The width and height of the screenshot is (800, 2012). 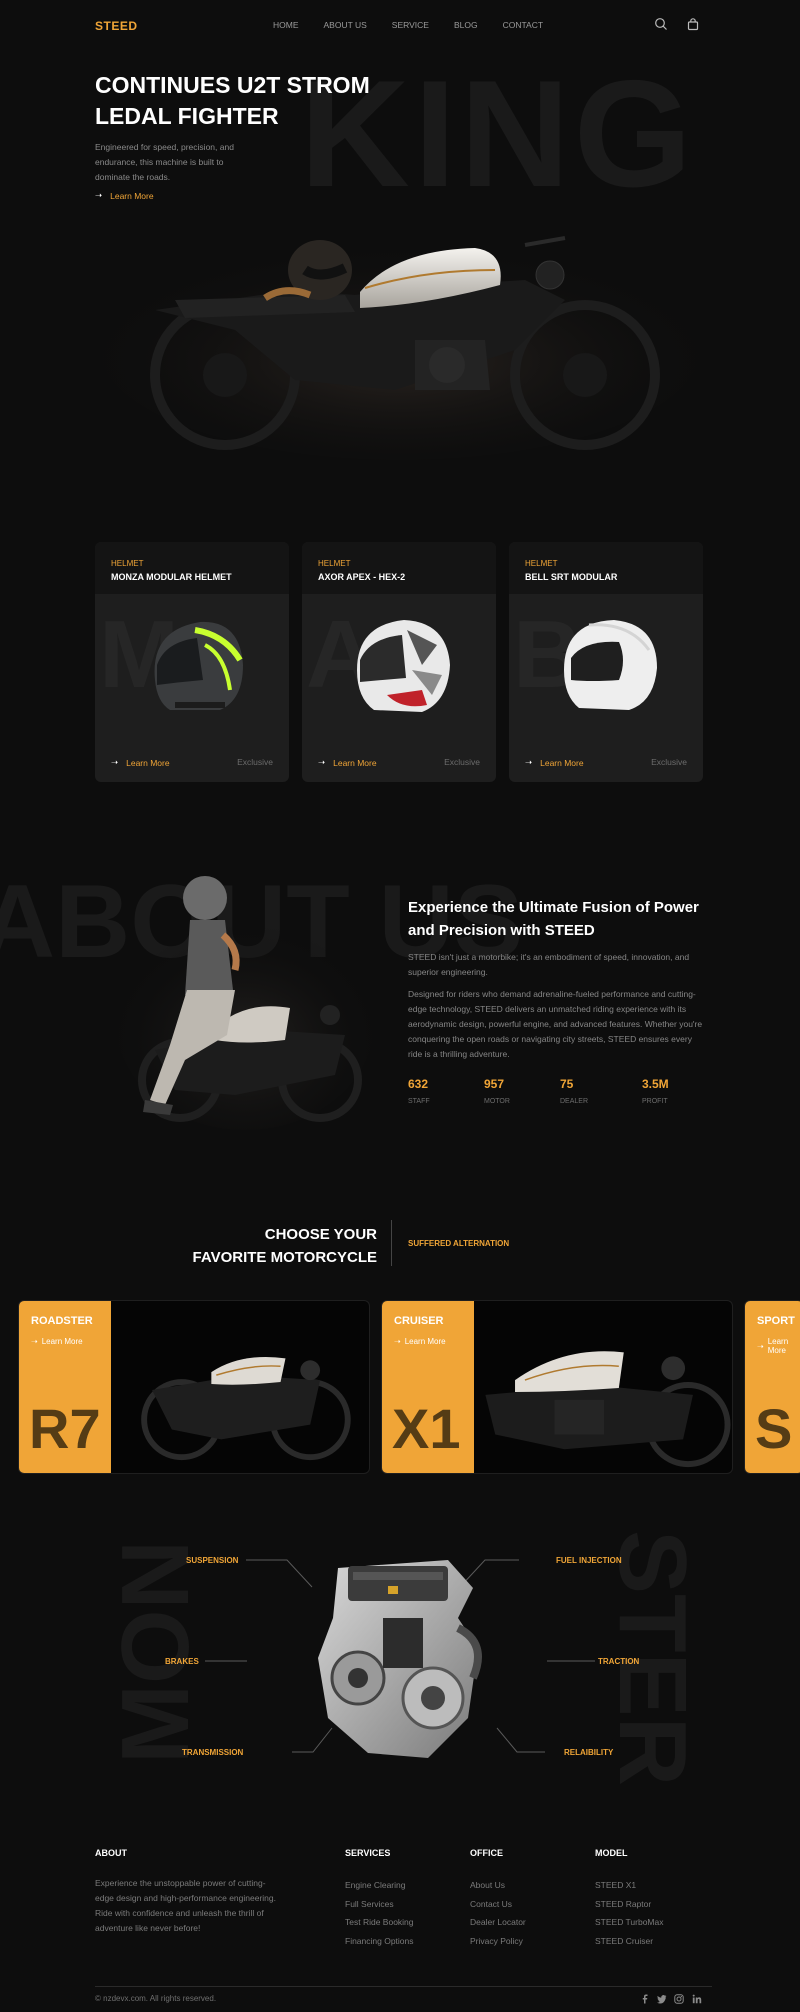 I want to click on footer-link: Full Services, so click(x=379, y=1904).